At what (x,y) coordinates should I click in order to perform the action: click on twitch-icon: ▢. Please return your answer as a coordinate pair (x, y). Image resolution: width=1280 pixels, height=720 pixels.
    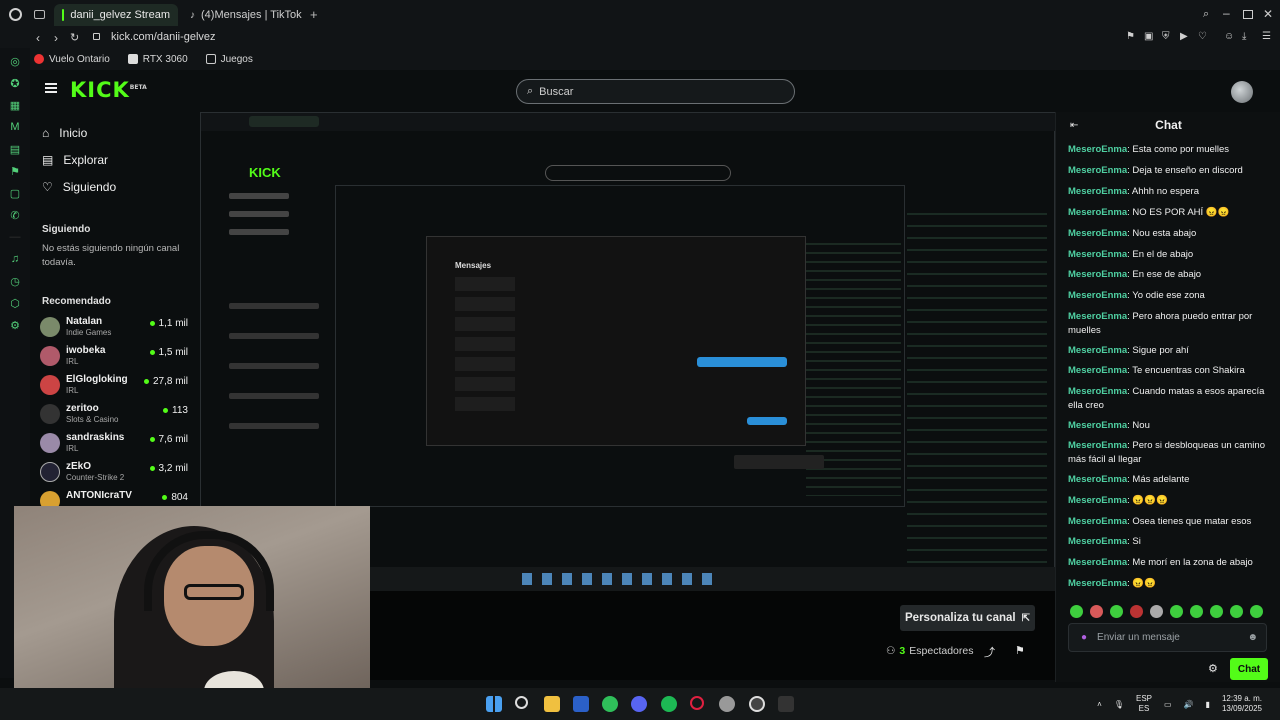
    Looking at the image, I should click on (15, 193).